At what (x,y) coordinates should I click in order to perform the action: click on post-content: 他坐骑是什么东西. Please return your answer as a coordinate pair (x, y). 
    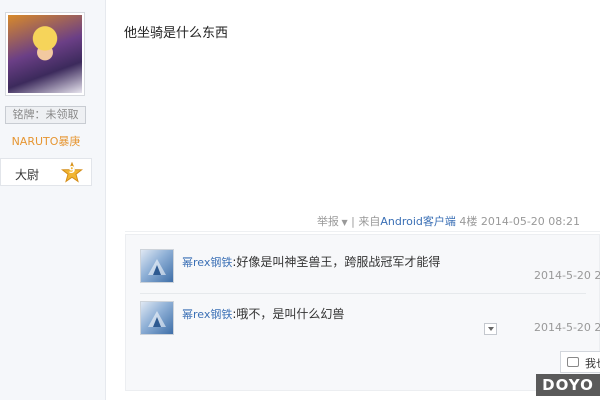
    Looking at the image, I should click on (176, 33).